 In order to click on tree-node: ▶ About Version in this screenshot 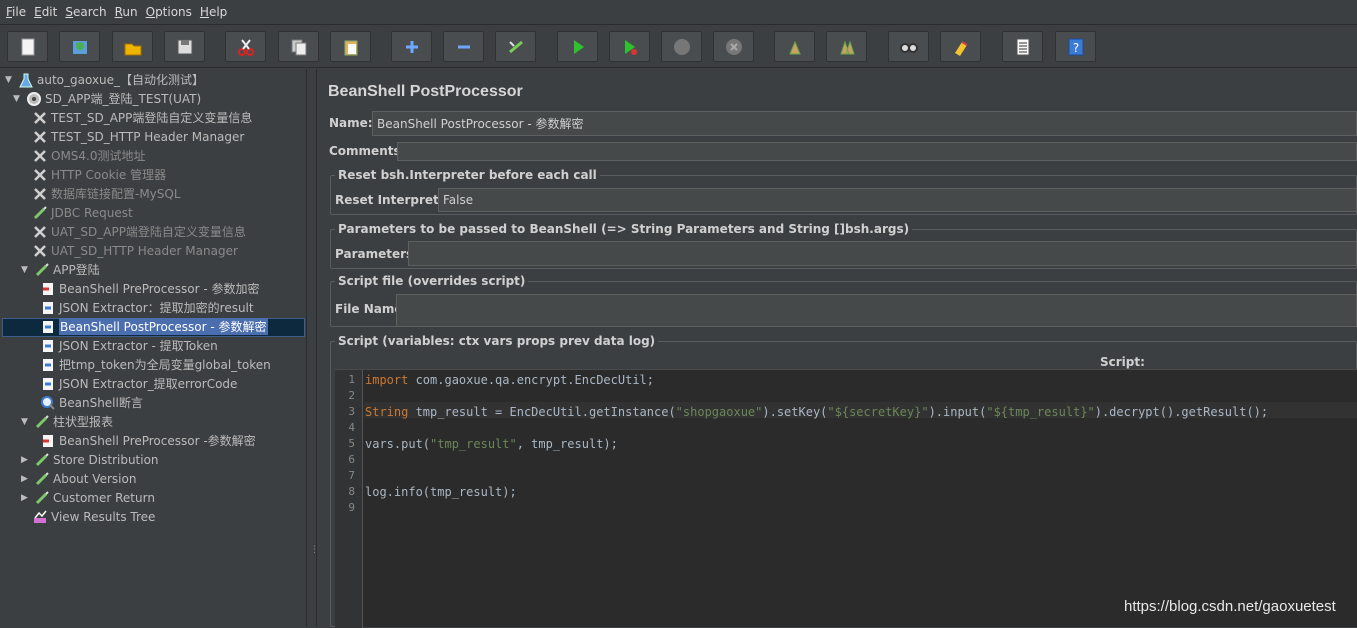, I will do `click(78, 478)`.